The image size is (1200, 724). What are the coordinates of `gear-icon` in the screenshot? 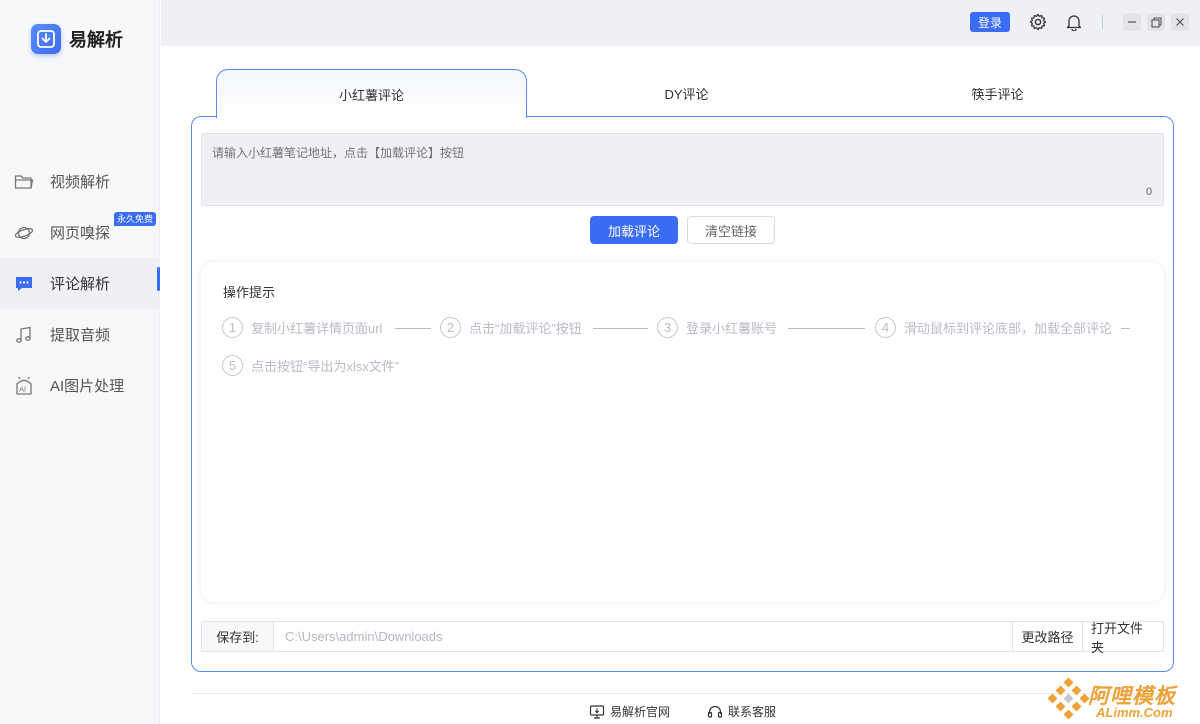 It's located at (1038, 22).